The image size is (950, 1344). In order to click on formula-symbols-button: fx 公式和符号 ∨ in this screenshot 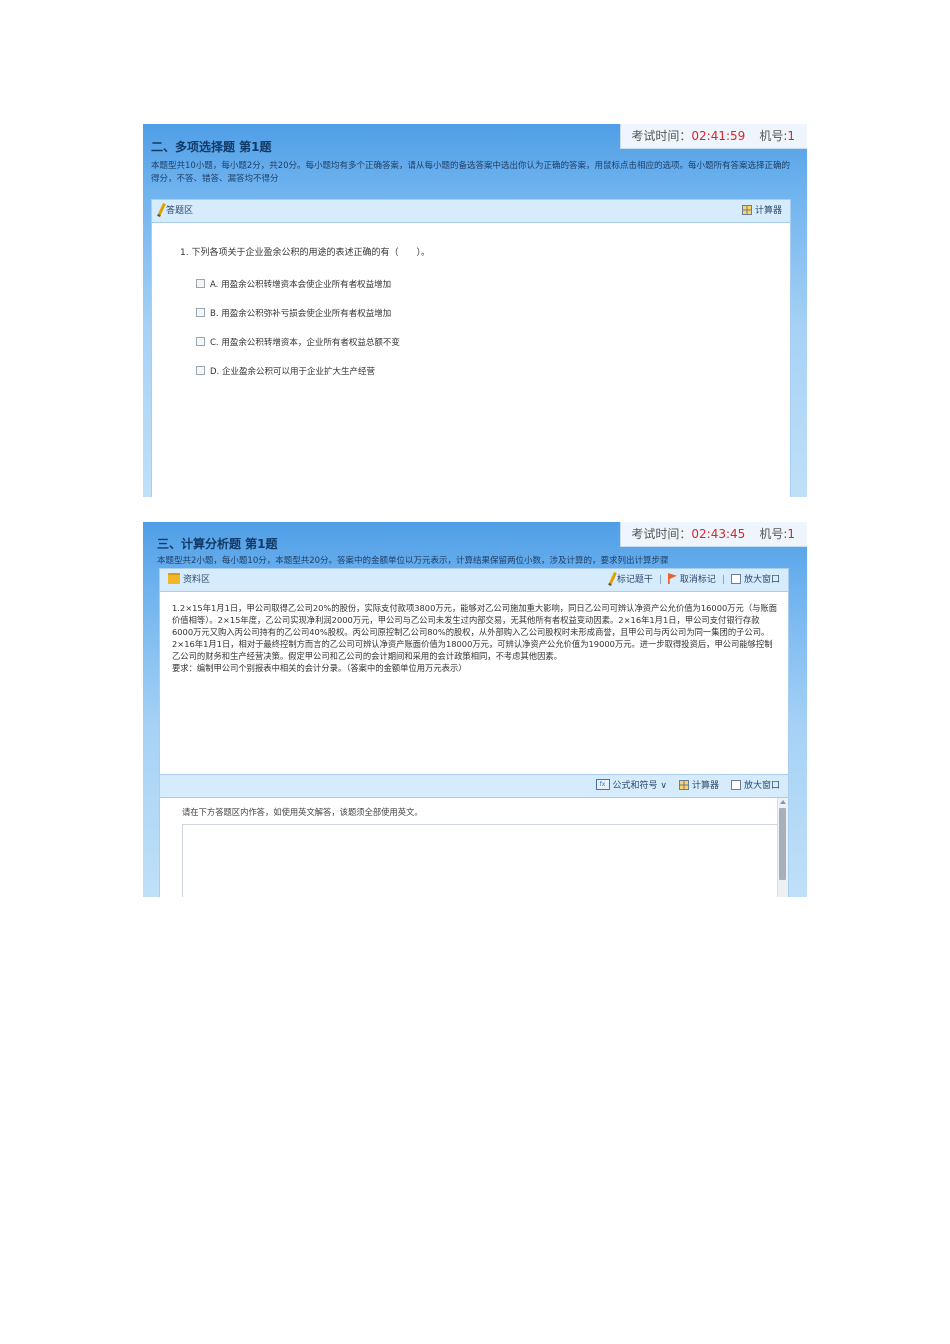, I will do `click(631, 785)`.